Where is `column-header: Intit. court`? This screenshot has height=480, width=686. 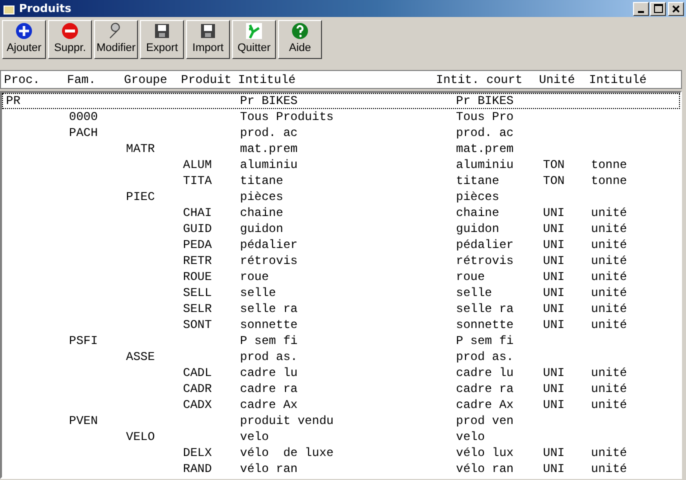 column-header: Intit. court is located at coordinates (479, 79).